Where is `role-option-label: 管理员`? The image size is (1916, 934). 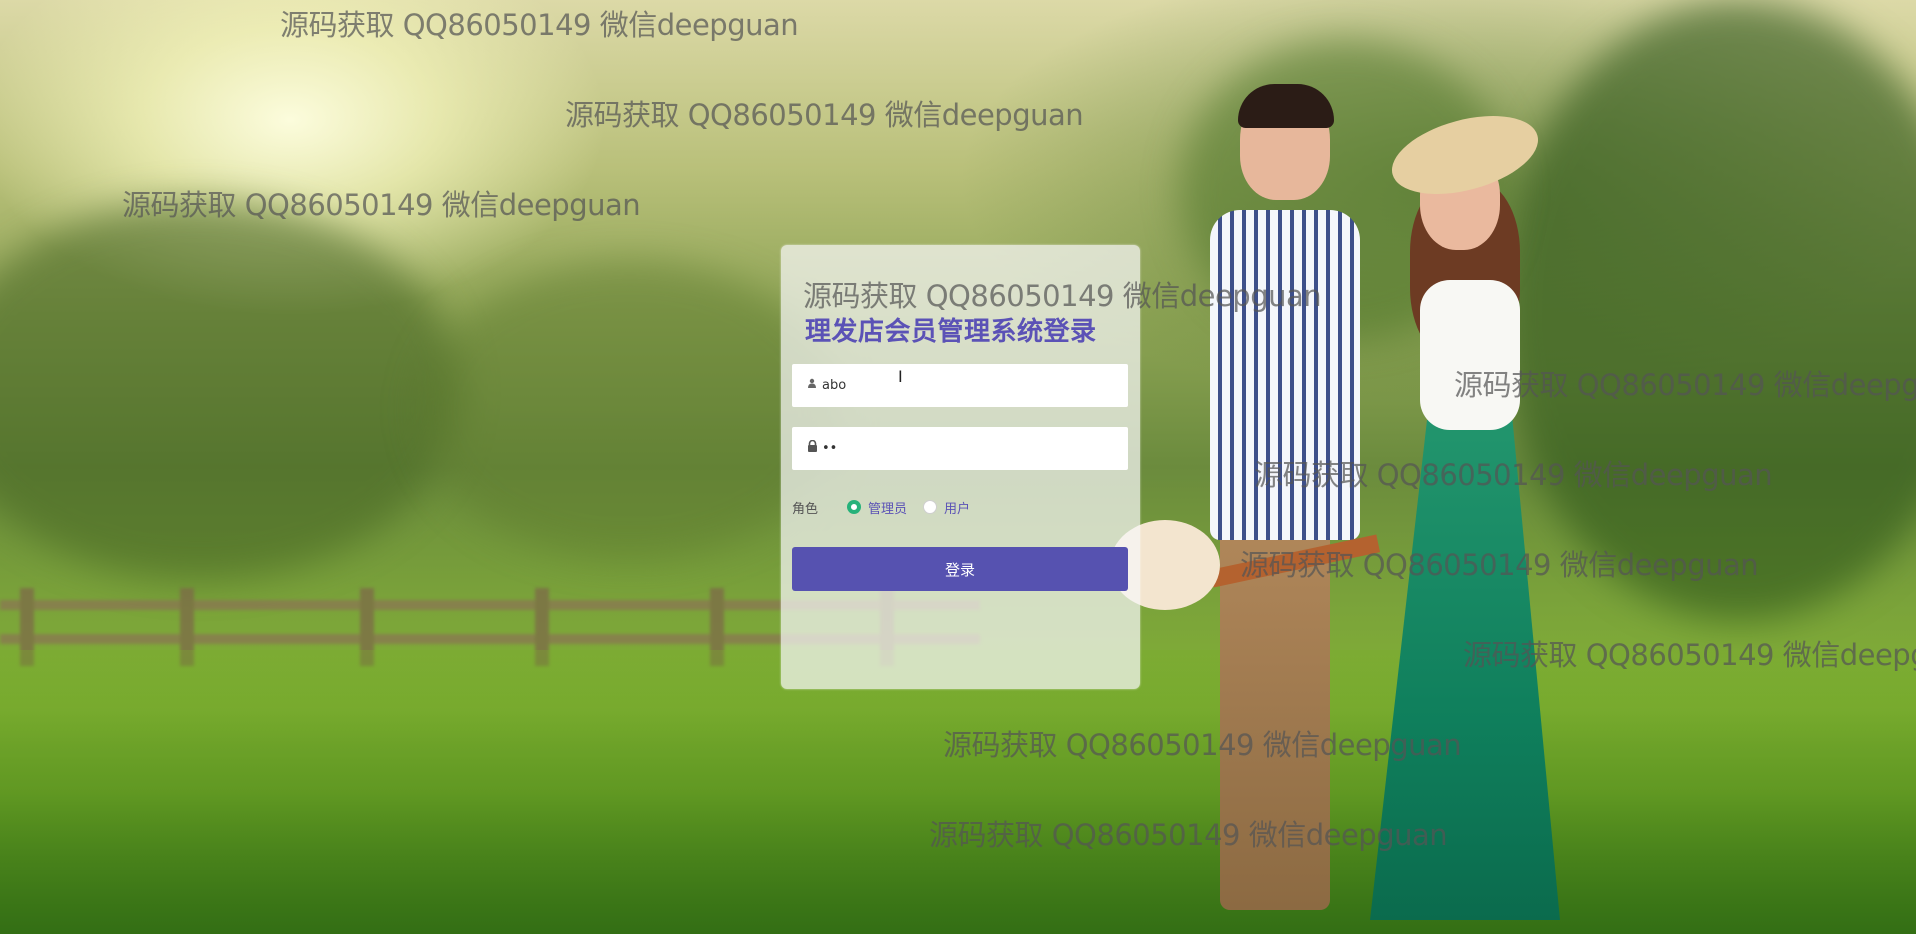
role-option-label: 管理员 is located at coordinates (888, 509).